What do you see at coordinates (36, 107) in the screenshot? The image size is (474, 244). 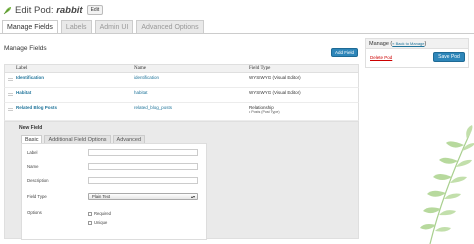 I see `field-label-link: Related Blog Posts` at bounding box center [36, 107].